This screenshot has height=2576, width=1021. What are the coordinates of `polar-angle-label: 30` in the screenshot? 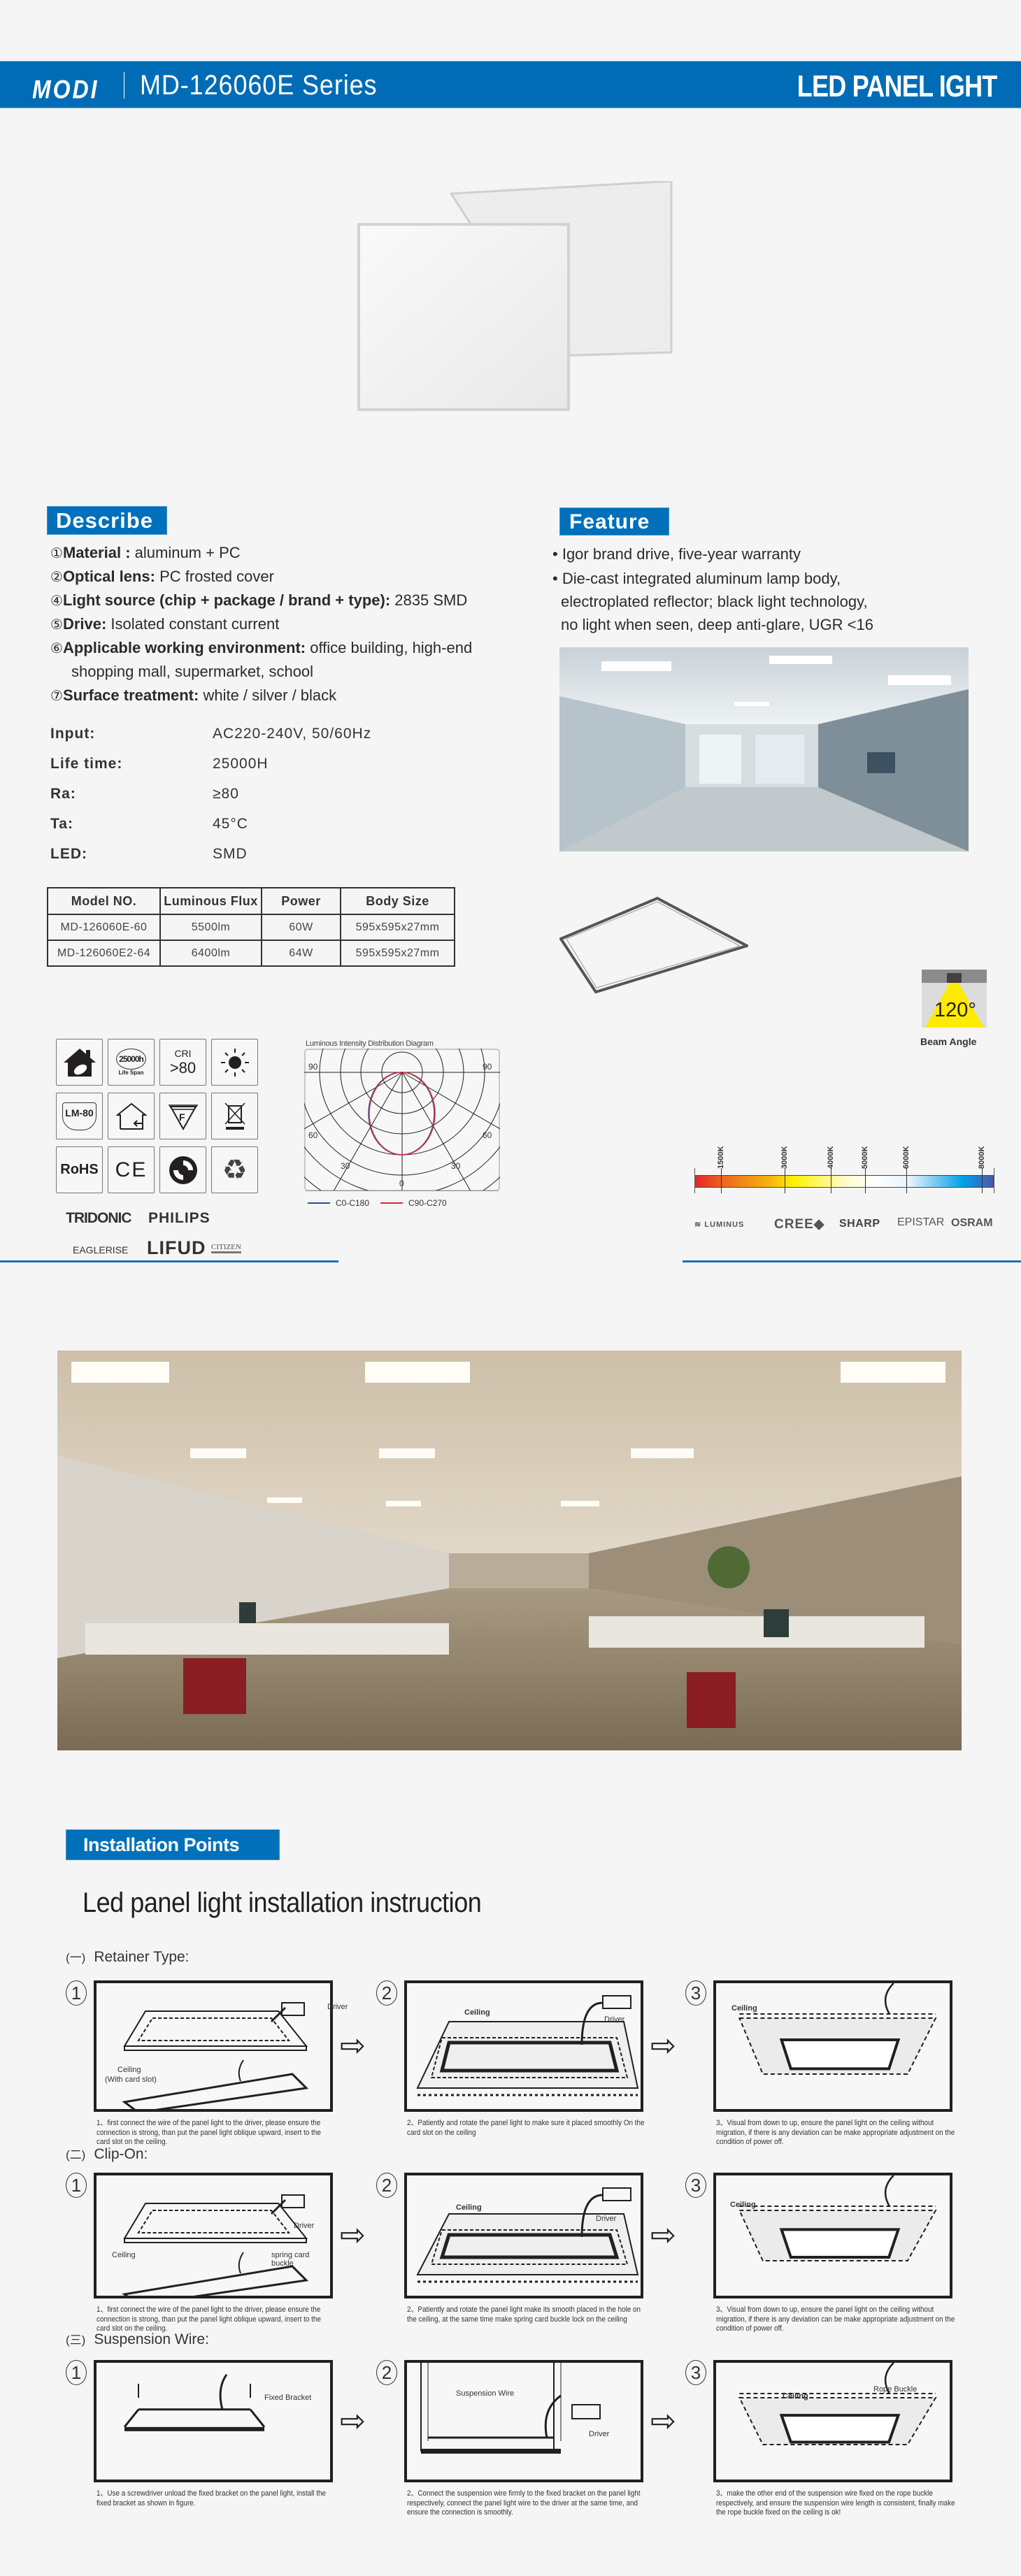 It's located at (456, 1166).